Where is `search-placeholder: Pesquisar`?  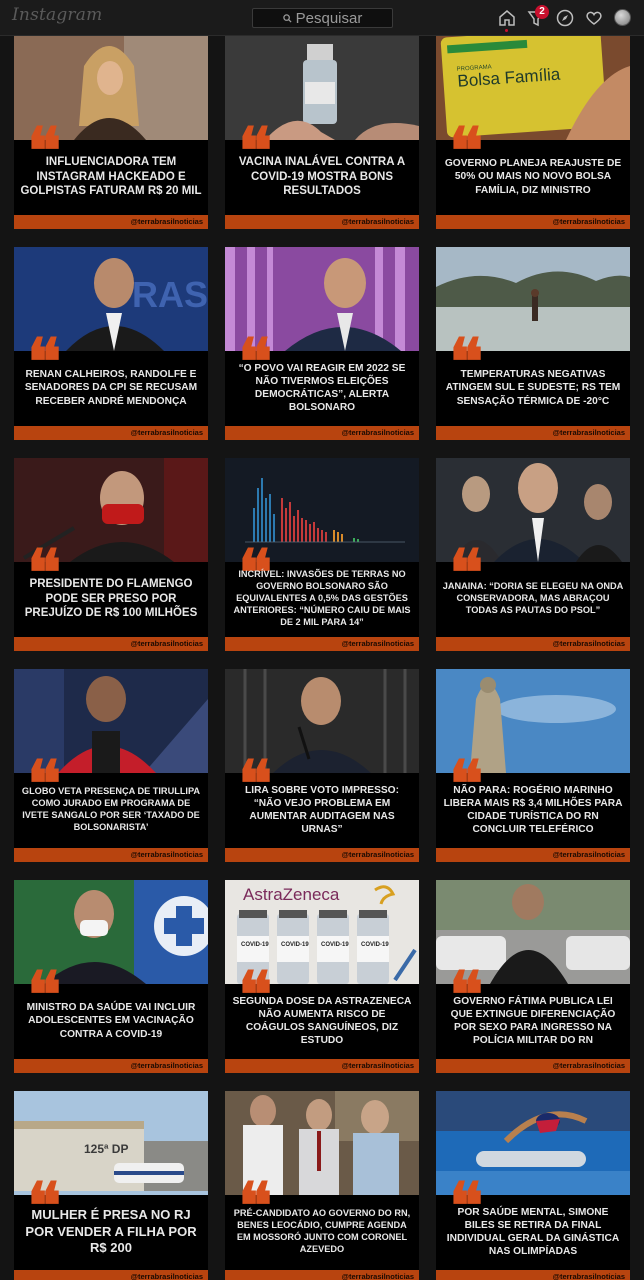 search-placeholder: Pesquisar is located at coordinates (329, 18).